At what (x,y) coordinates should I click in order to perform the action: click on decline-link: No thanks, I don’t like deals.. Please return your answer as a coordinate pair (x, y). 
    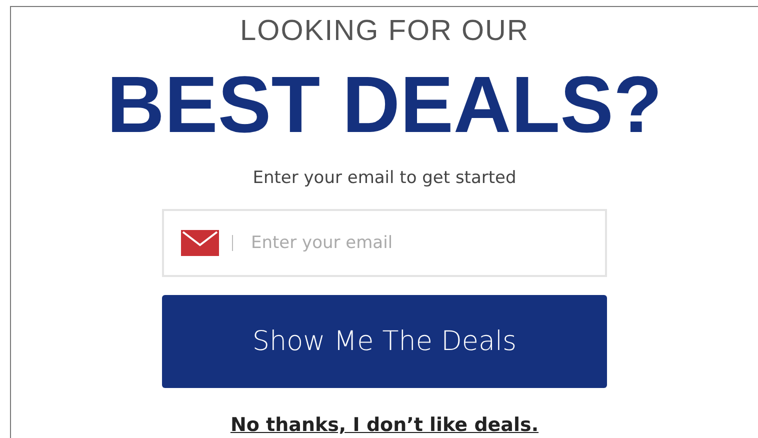
    Looking at the image, I should click on (384, 425).